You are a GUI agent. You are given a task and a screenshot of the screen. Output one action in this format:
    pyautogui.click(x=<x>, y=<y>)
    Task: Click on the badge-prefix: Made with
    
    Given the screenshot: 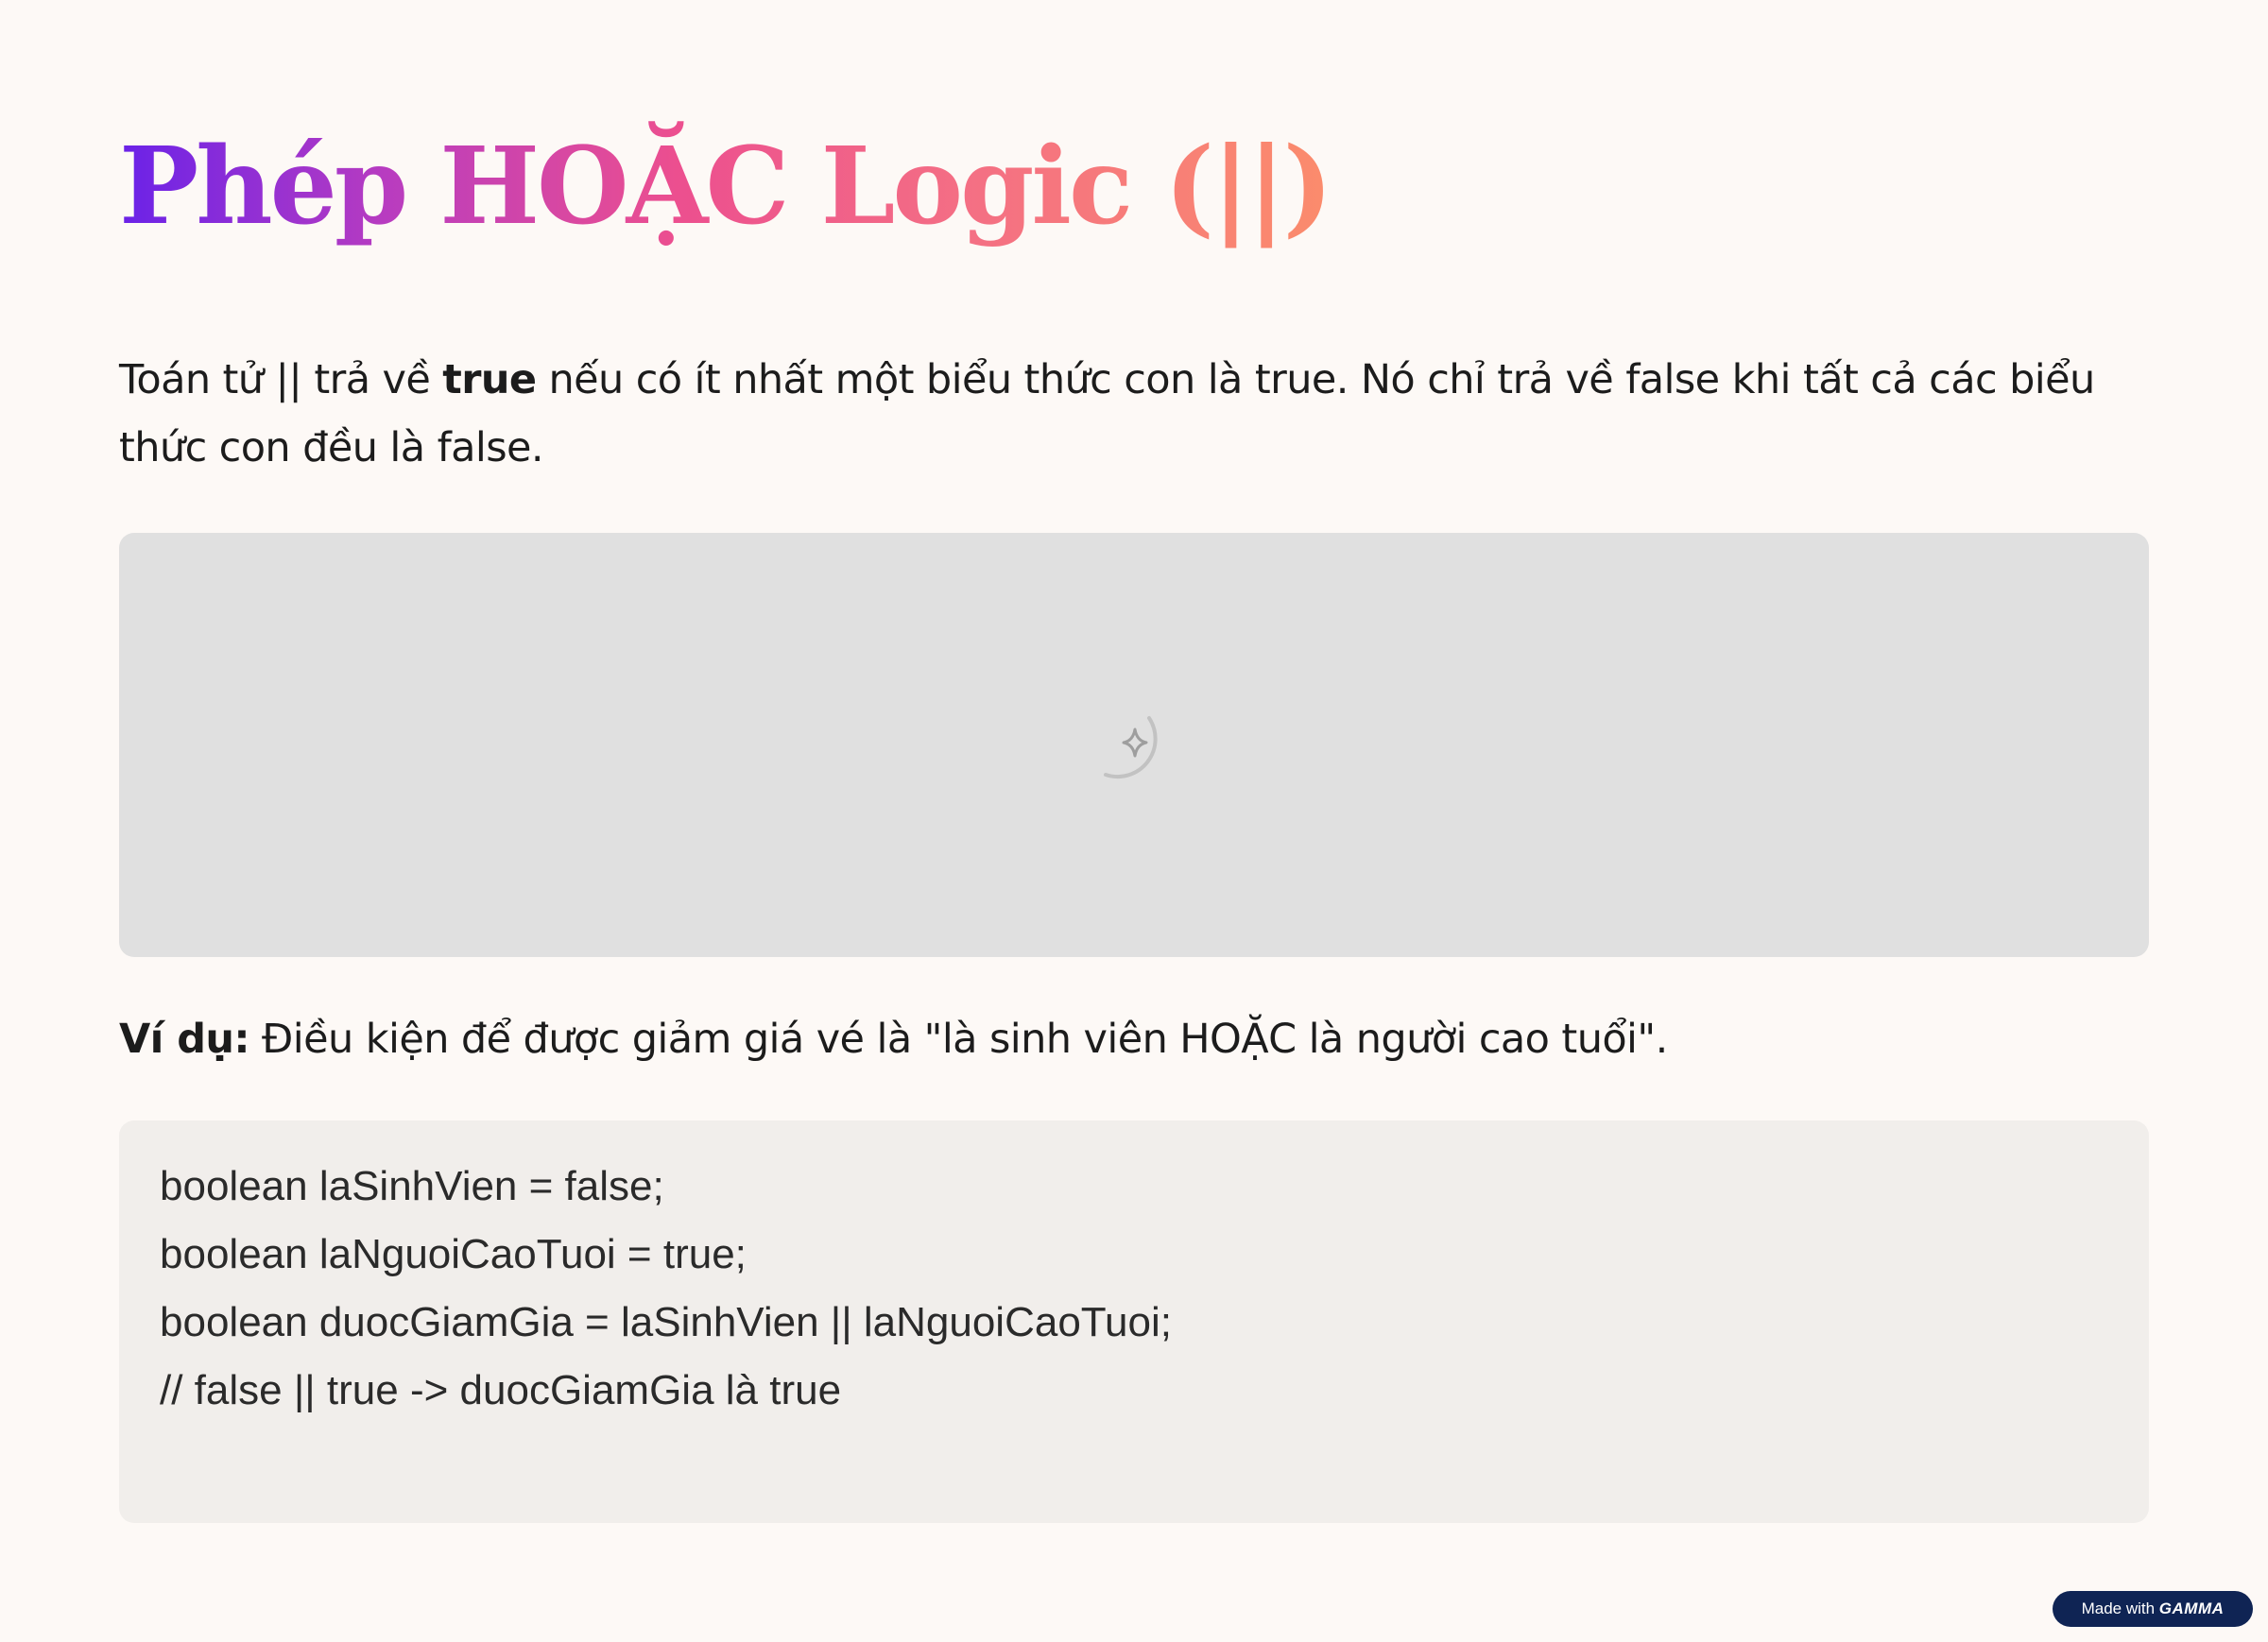 What is the action you would take?
    pyautogui.click(x=2120, y=1608)
    